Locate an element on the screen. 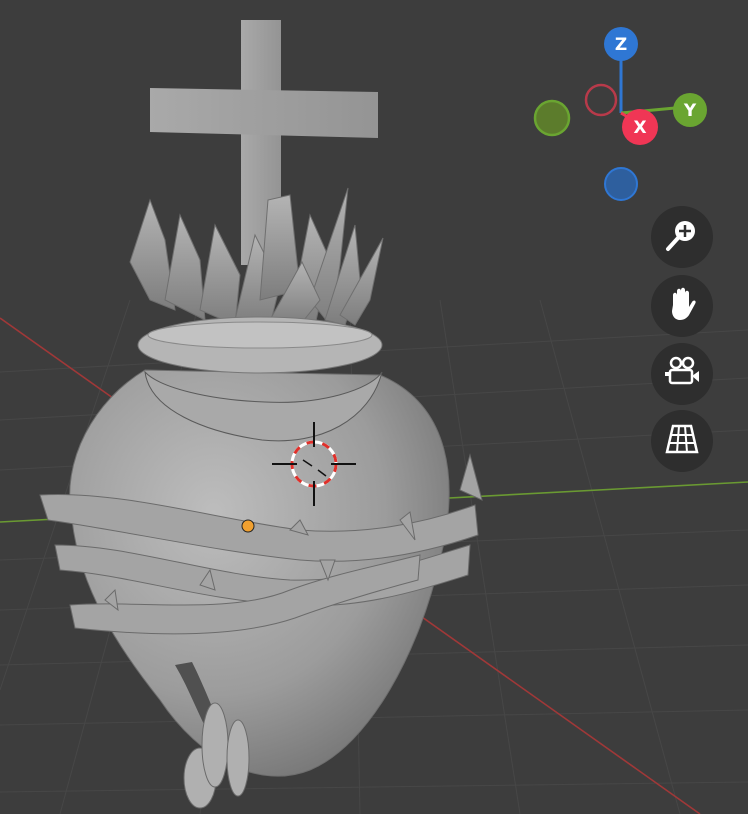 The width and height of the screenshot is (748, 814). camera-icon is located at coordinates (682, 374).